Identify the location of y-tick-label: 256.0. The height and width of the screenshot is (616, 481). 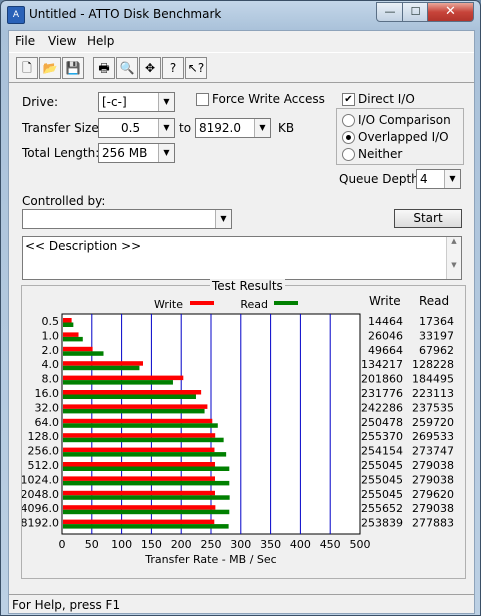
(44, 451).